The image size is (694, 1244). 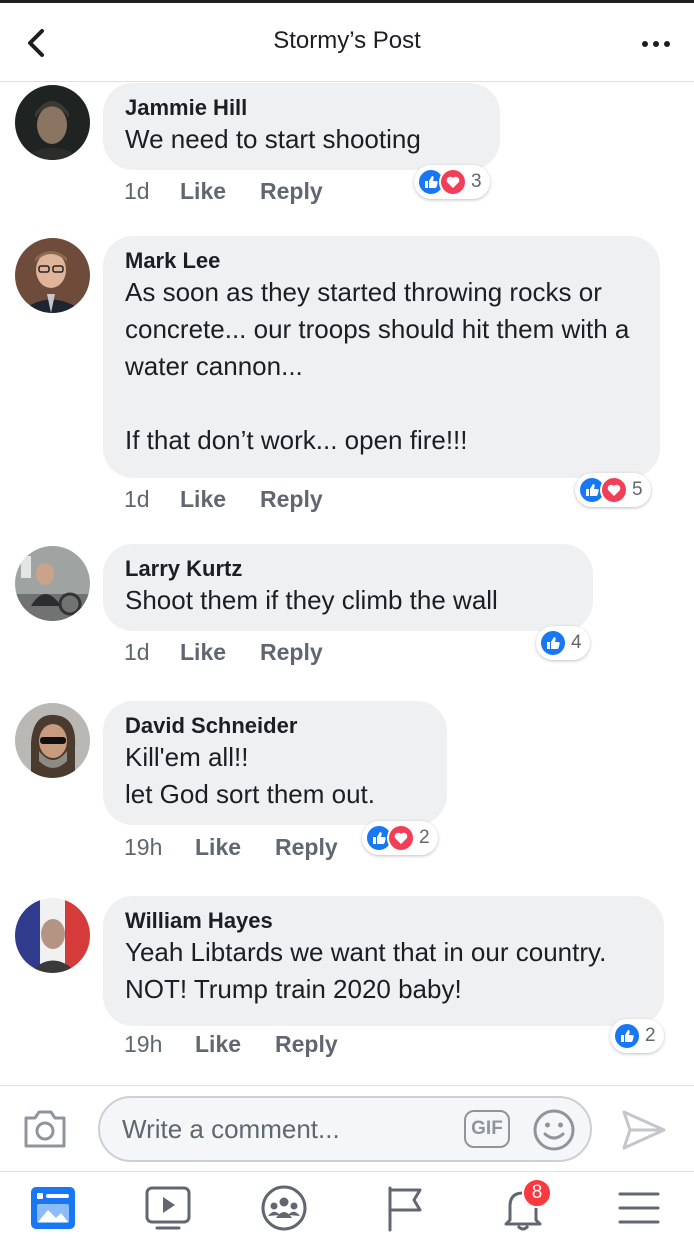 I want to click on camera-button, so click(x=45, y=1129).